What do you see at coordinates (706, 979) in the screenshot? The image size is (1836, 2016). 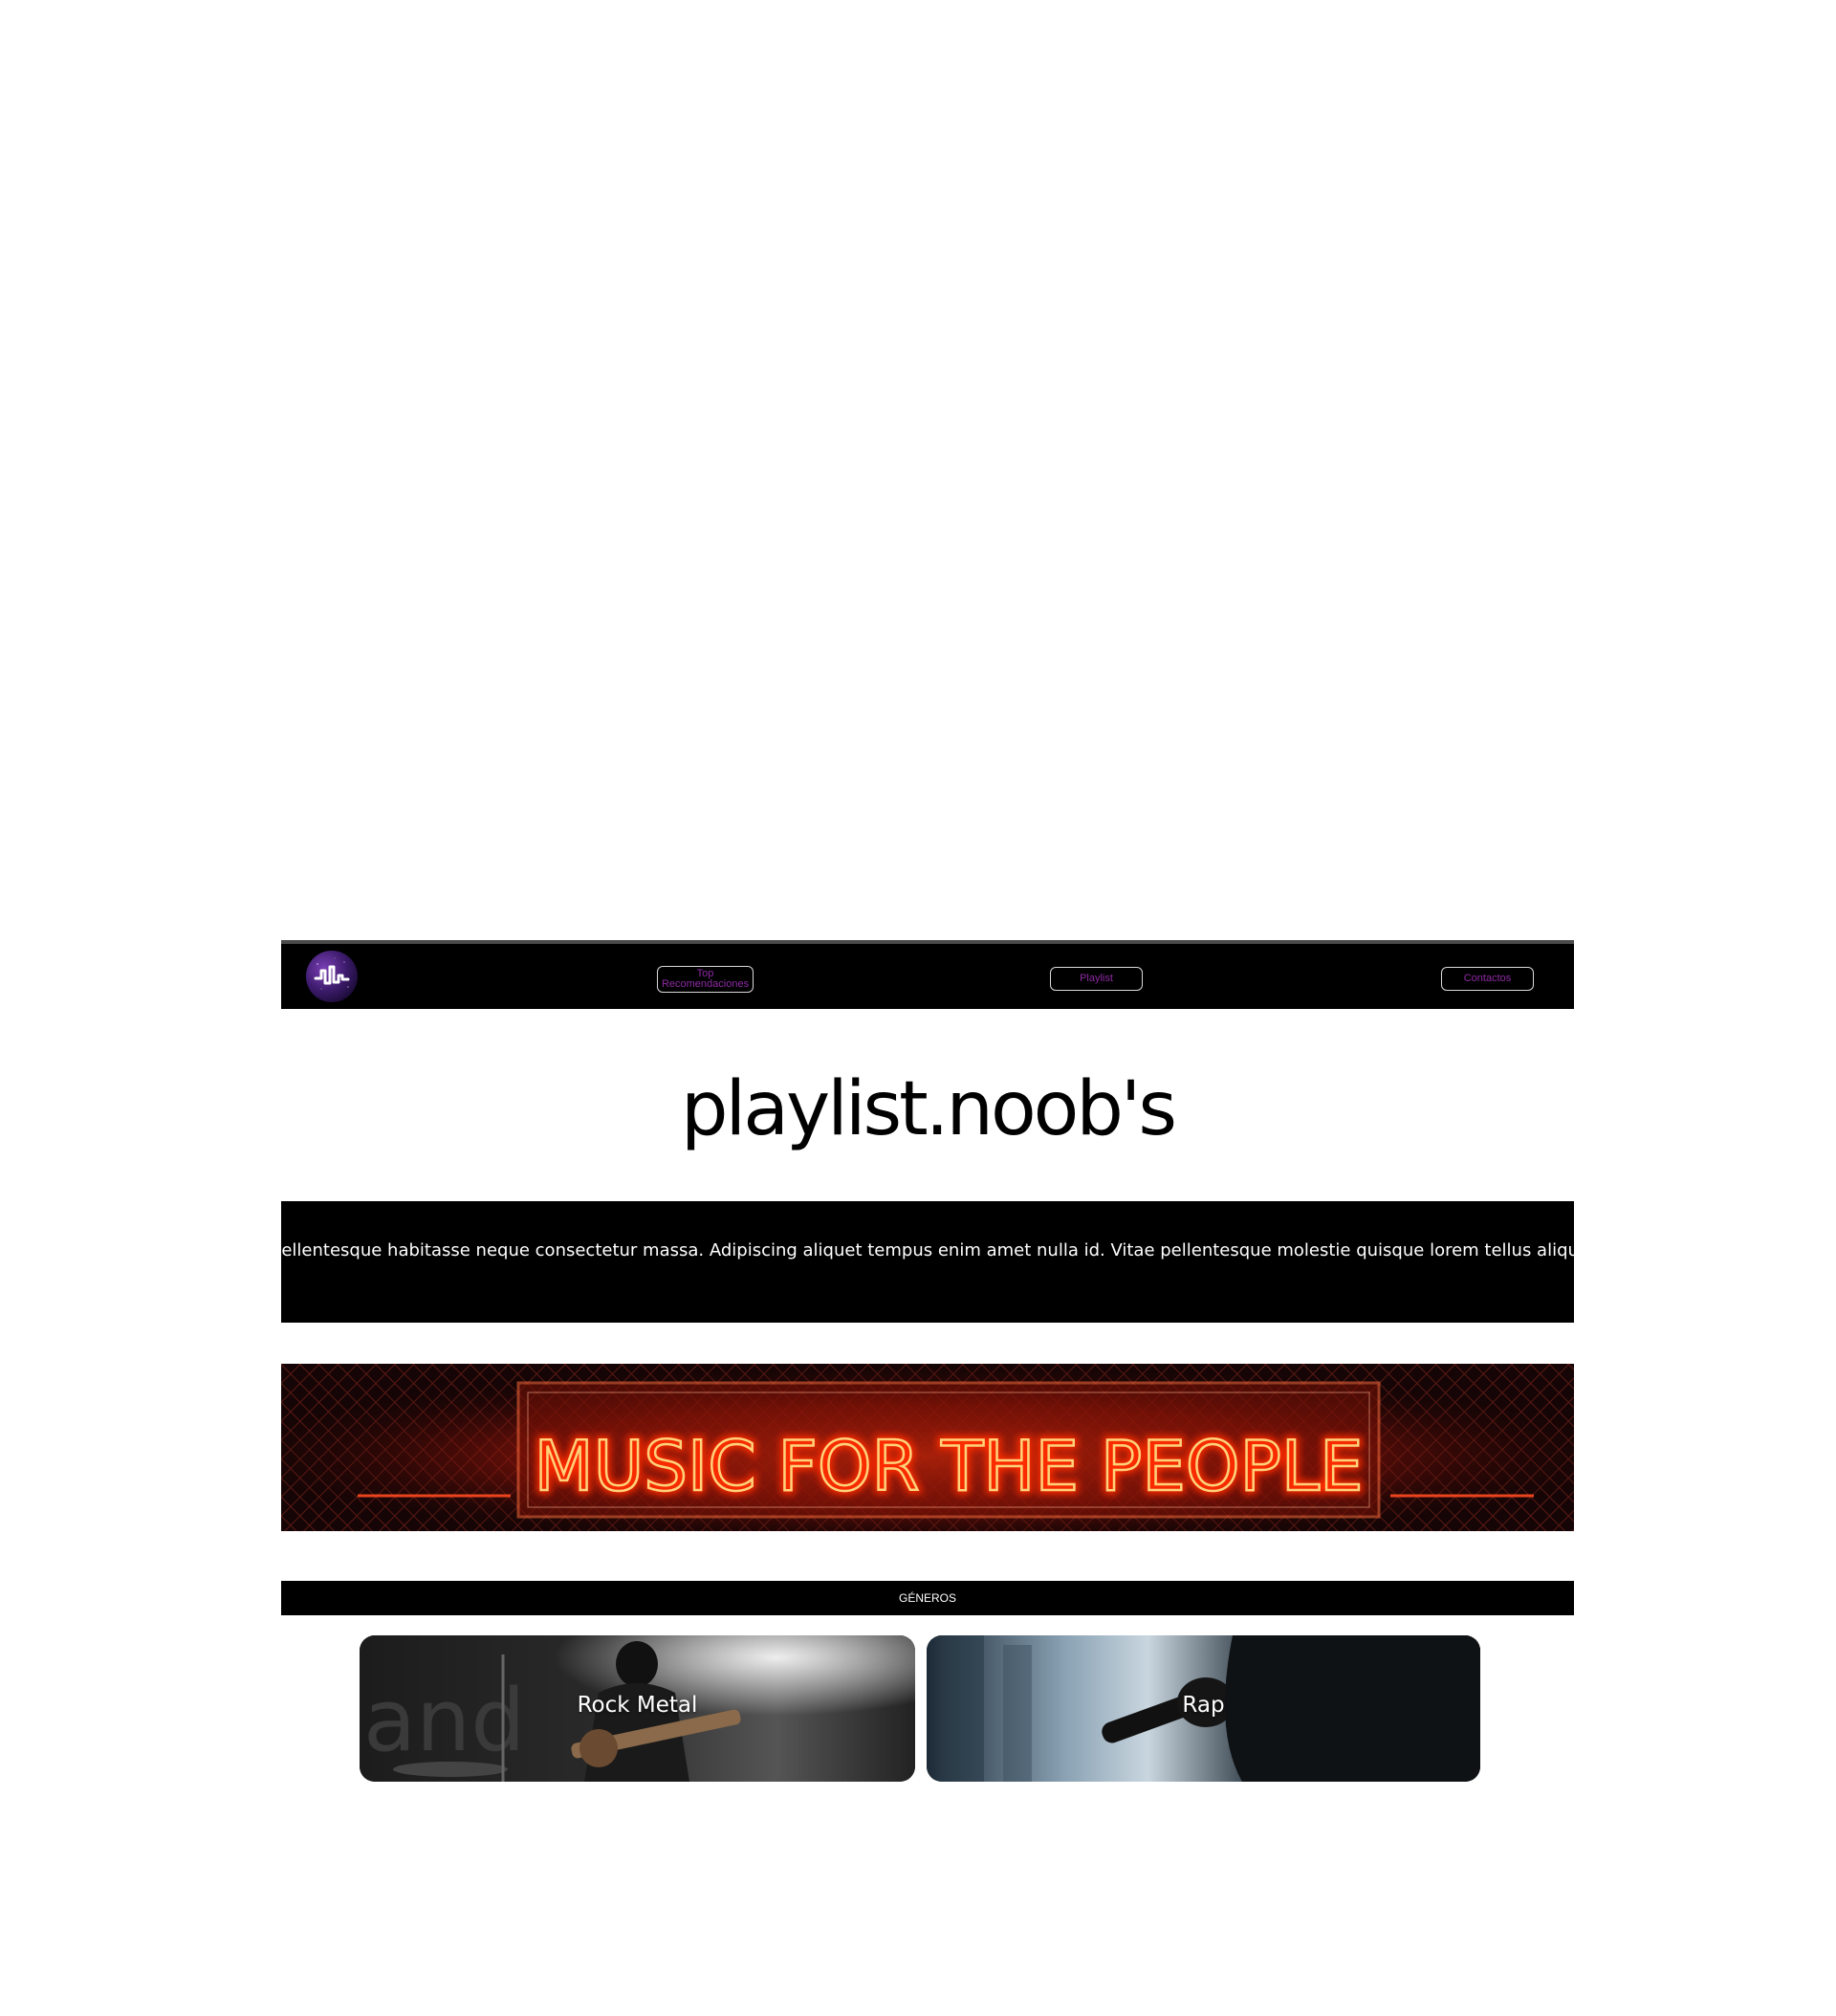 I see `nav-top-recomendaciones-button: Top Recomendaciones` at bounding box center [706, 979].